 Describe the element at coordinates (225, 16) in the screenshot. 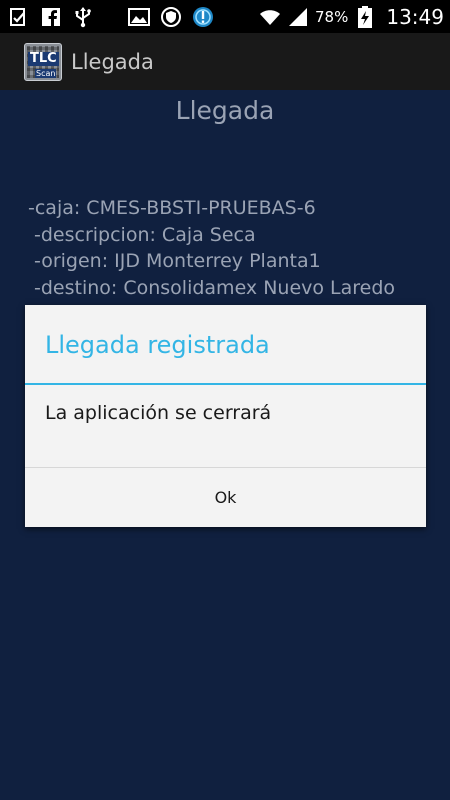

I see `status-bar: 78% 13:49` at that location.